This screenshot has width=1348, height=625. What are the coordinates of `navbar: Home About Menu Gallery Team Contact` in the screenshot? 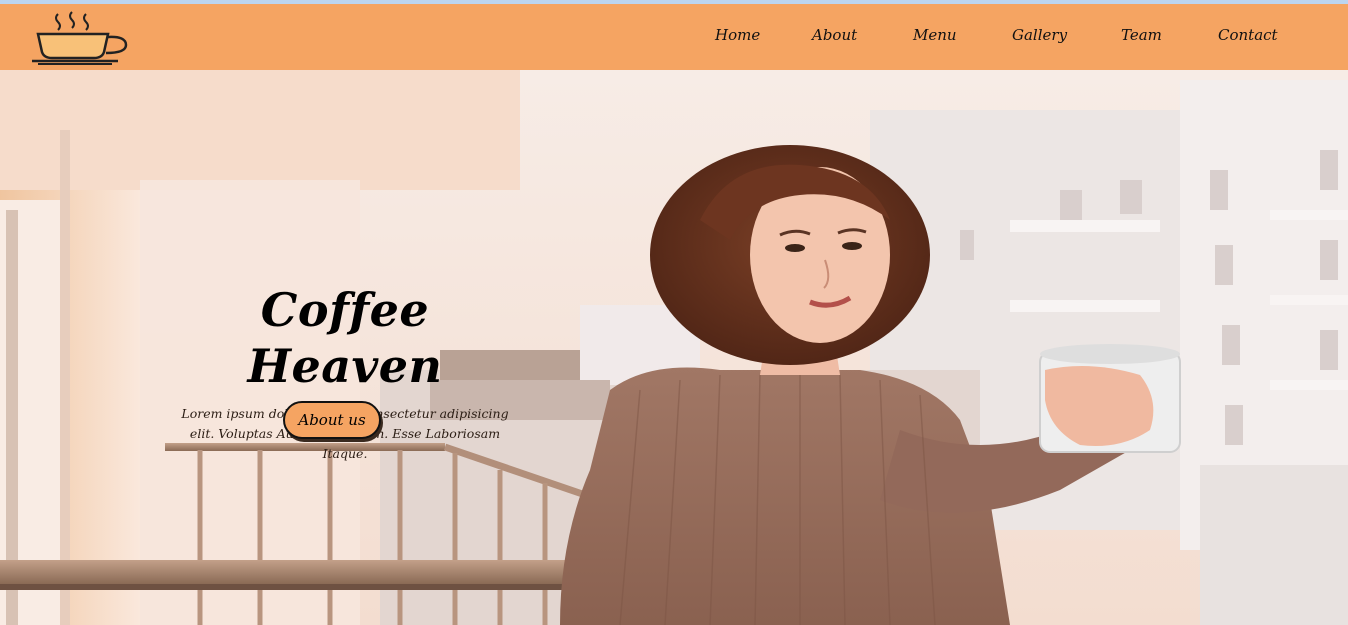 It's located at (674, 37).